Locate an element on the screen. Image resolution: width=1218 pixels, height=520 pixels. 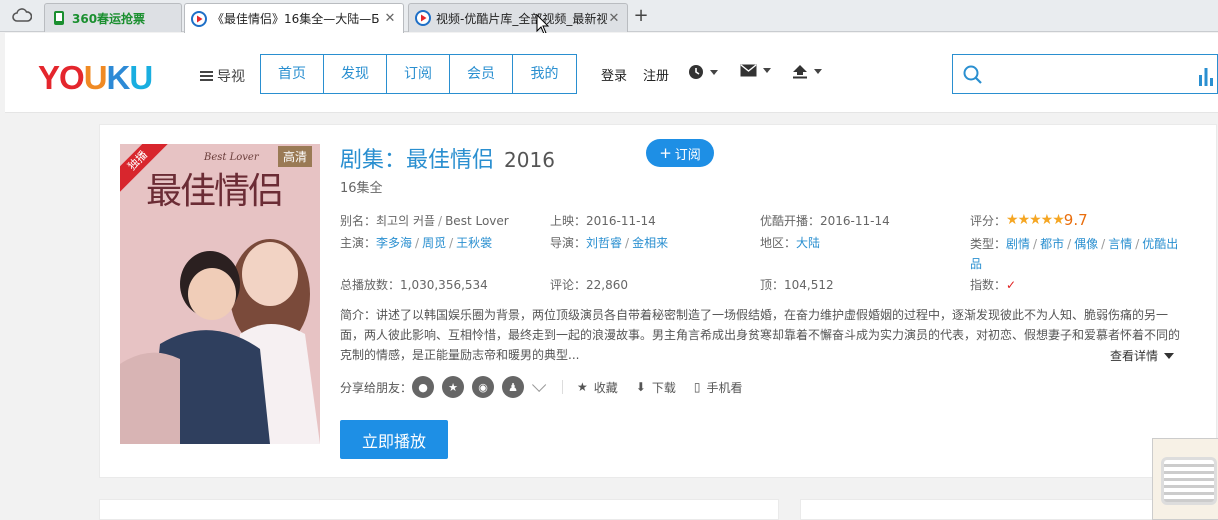
new-tab-button: + is located at coordinates (641, 16).